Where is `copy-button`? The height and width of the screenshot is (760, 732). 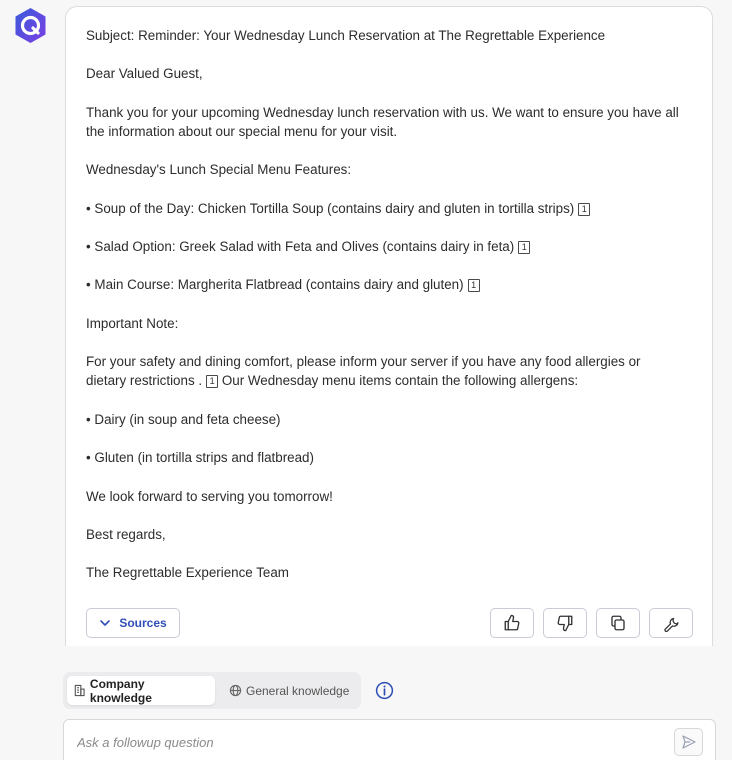 copy-button is located at coordinates (618, 623).